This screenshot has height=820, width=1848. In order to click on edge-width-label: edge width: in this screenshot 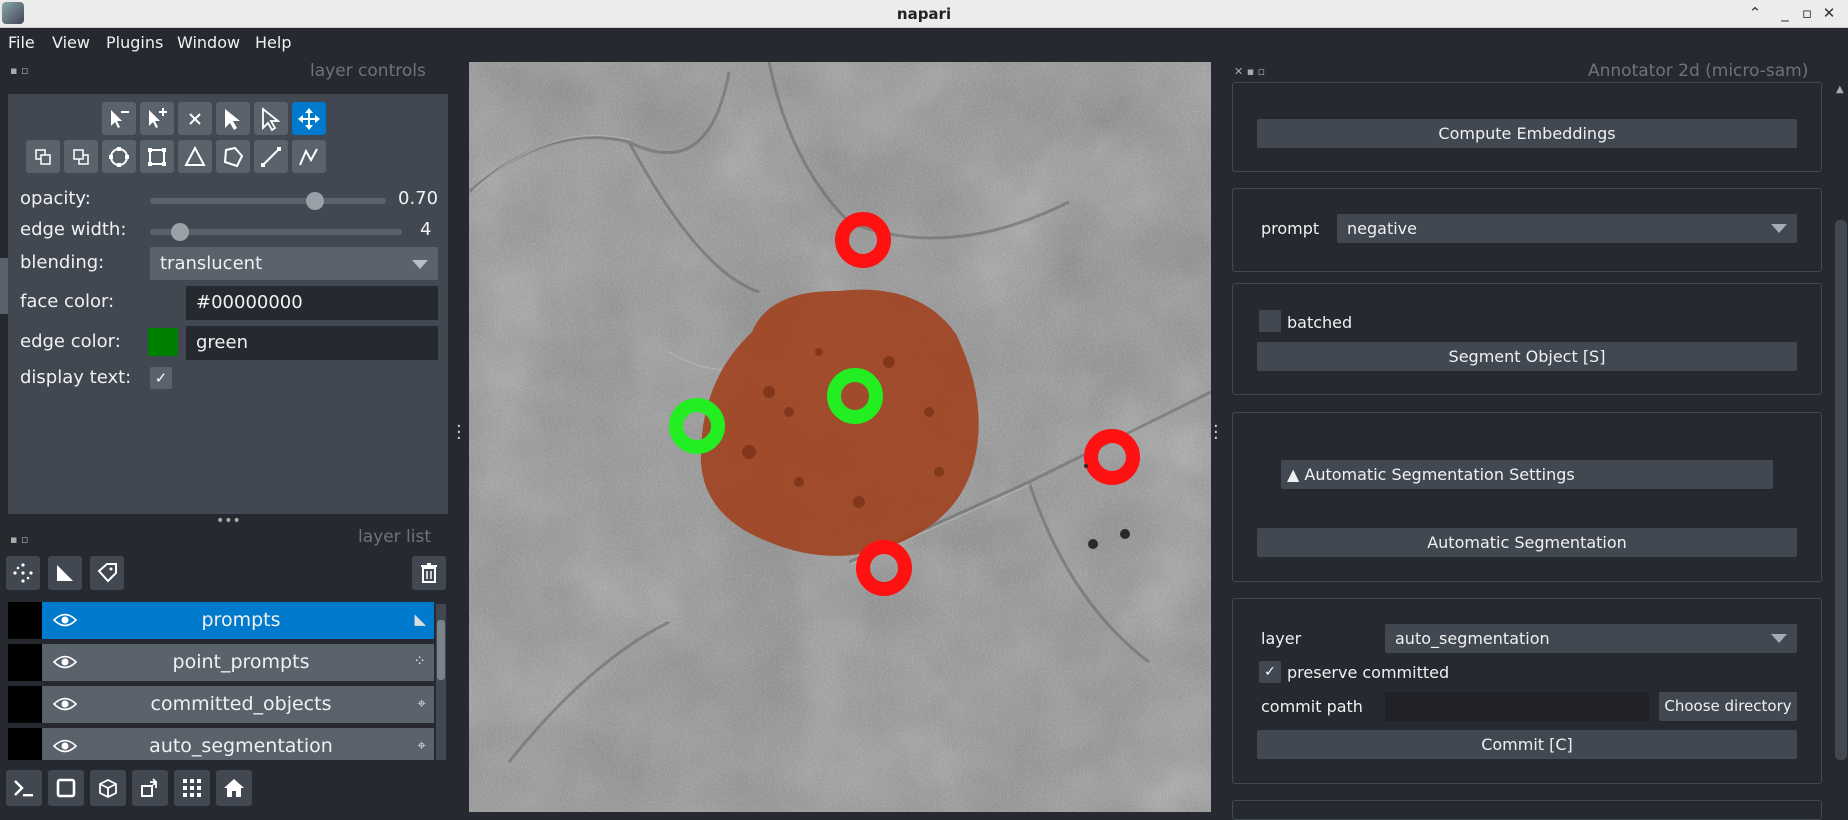, I will do `click(73, 229)`.